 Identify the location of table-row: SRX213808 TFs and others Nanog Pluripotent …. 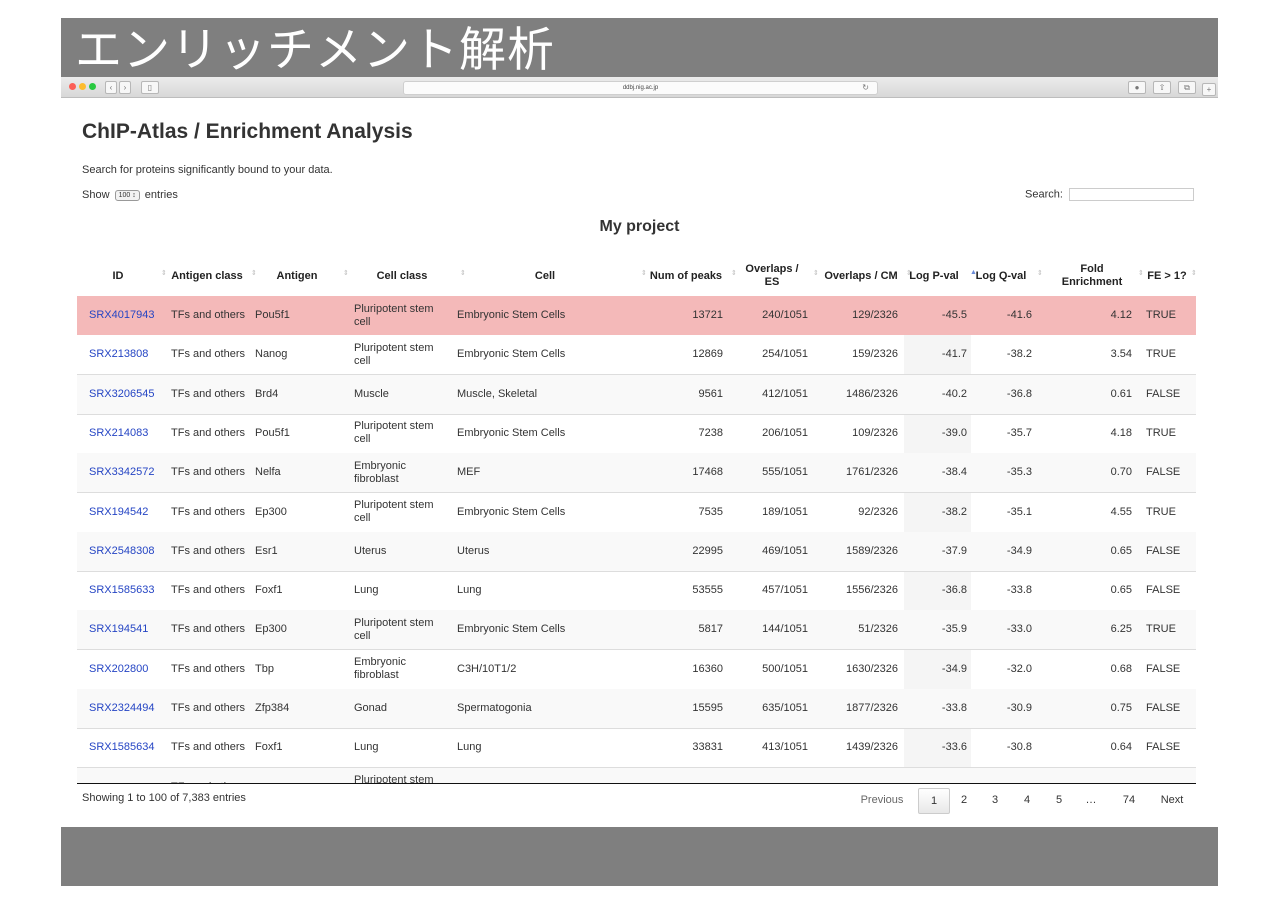
(636, 355).